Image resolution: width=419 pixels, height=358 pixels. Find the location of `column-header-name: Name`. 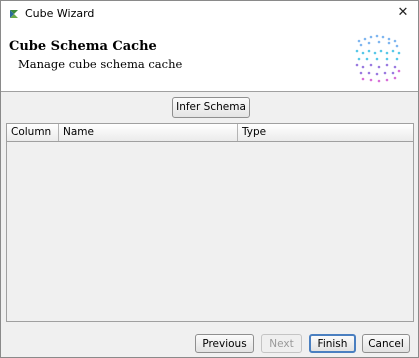

column-header-name: Name is located at coordinates (148, 132).